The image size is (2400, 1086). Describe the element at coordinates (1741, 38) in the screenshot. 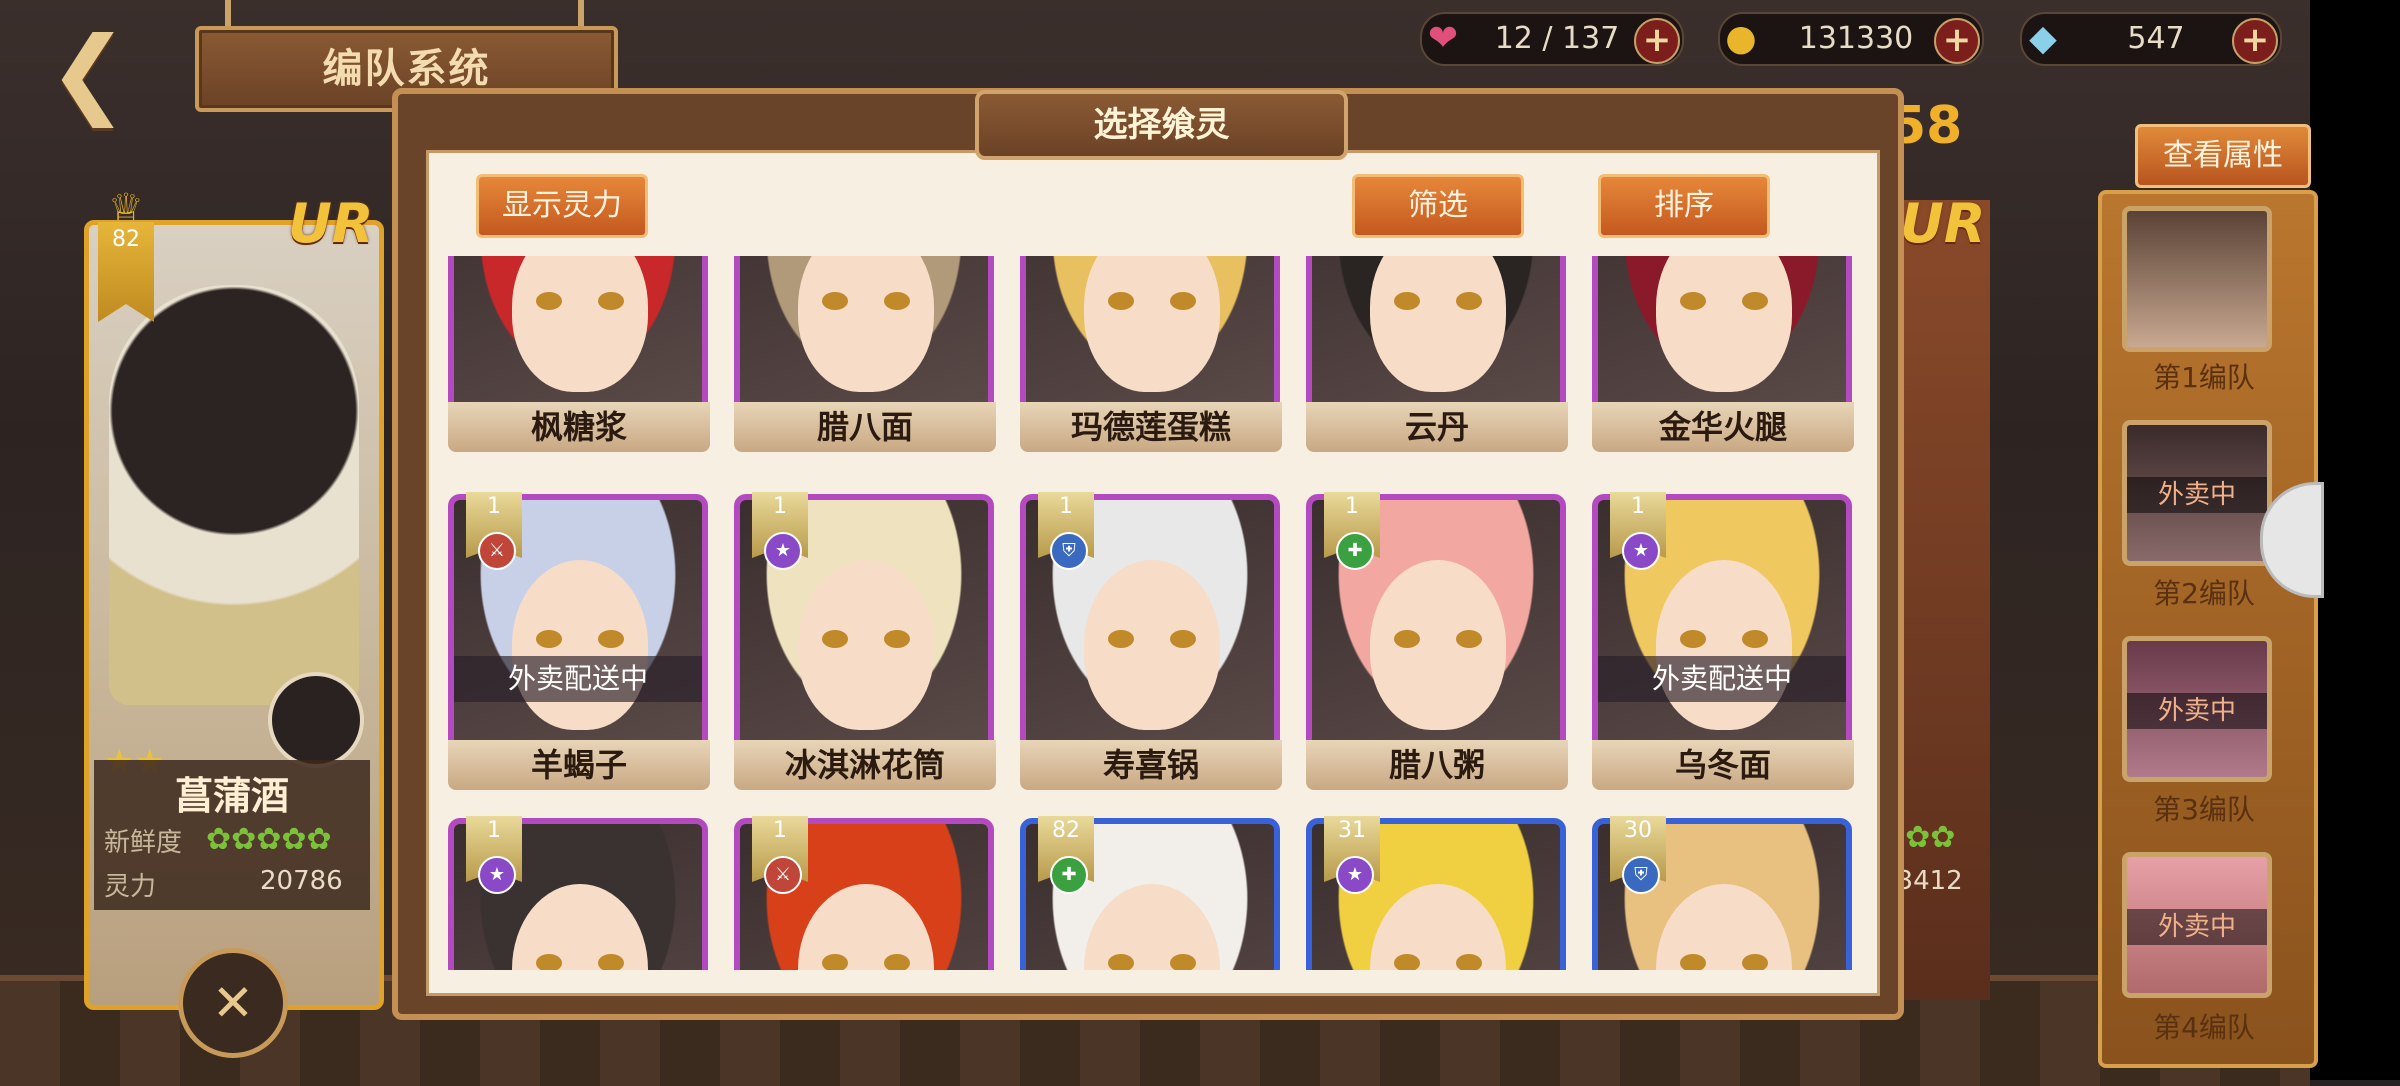

I see `coin-icon: ●` at that location.